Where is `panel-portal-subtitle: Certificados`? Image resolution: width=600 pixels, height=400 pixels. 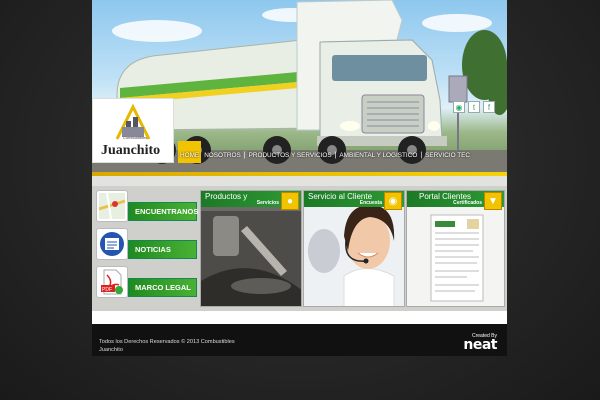
panel-portal-subtitle: Certificados is located at coordinates (467, 203).